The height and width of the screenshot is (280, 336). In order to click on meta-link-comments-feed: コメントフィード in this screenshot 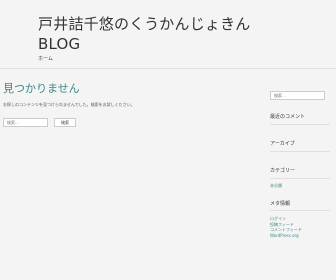, I will do `click(286, 230)`.